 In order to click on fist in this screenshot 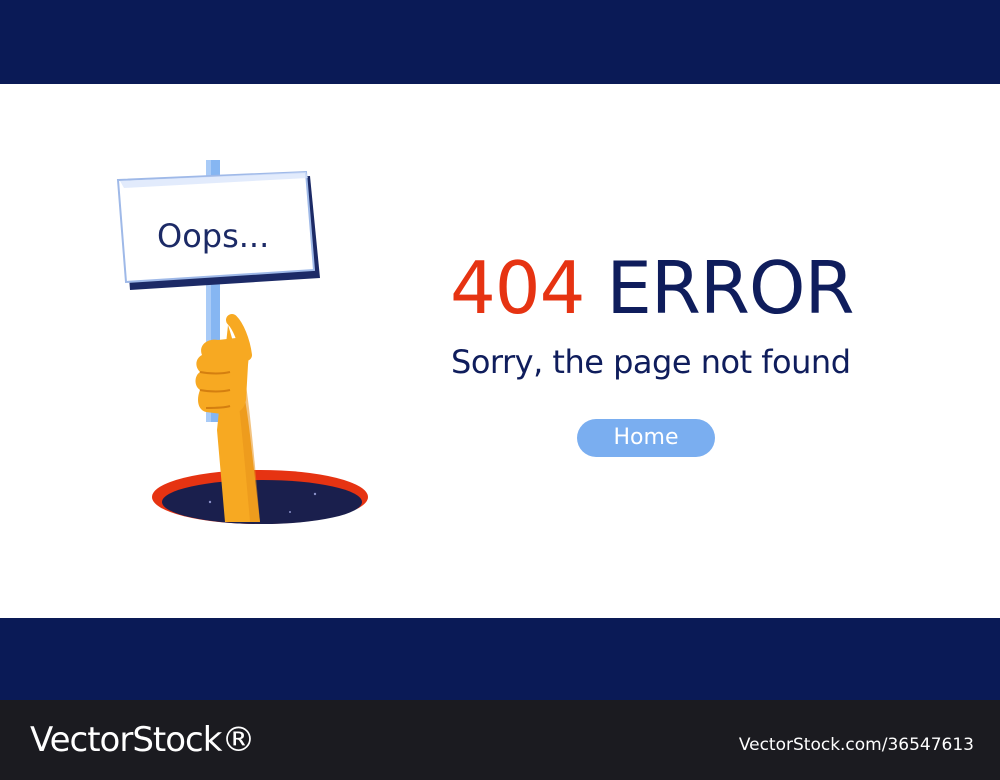, I will do `click(223, 364)`.